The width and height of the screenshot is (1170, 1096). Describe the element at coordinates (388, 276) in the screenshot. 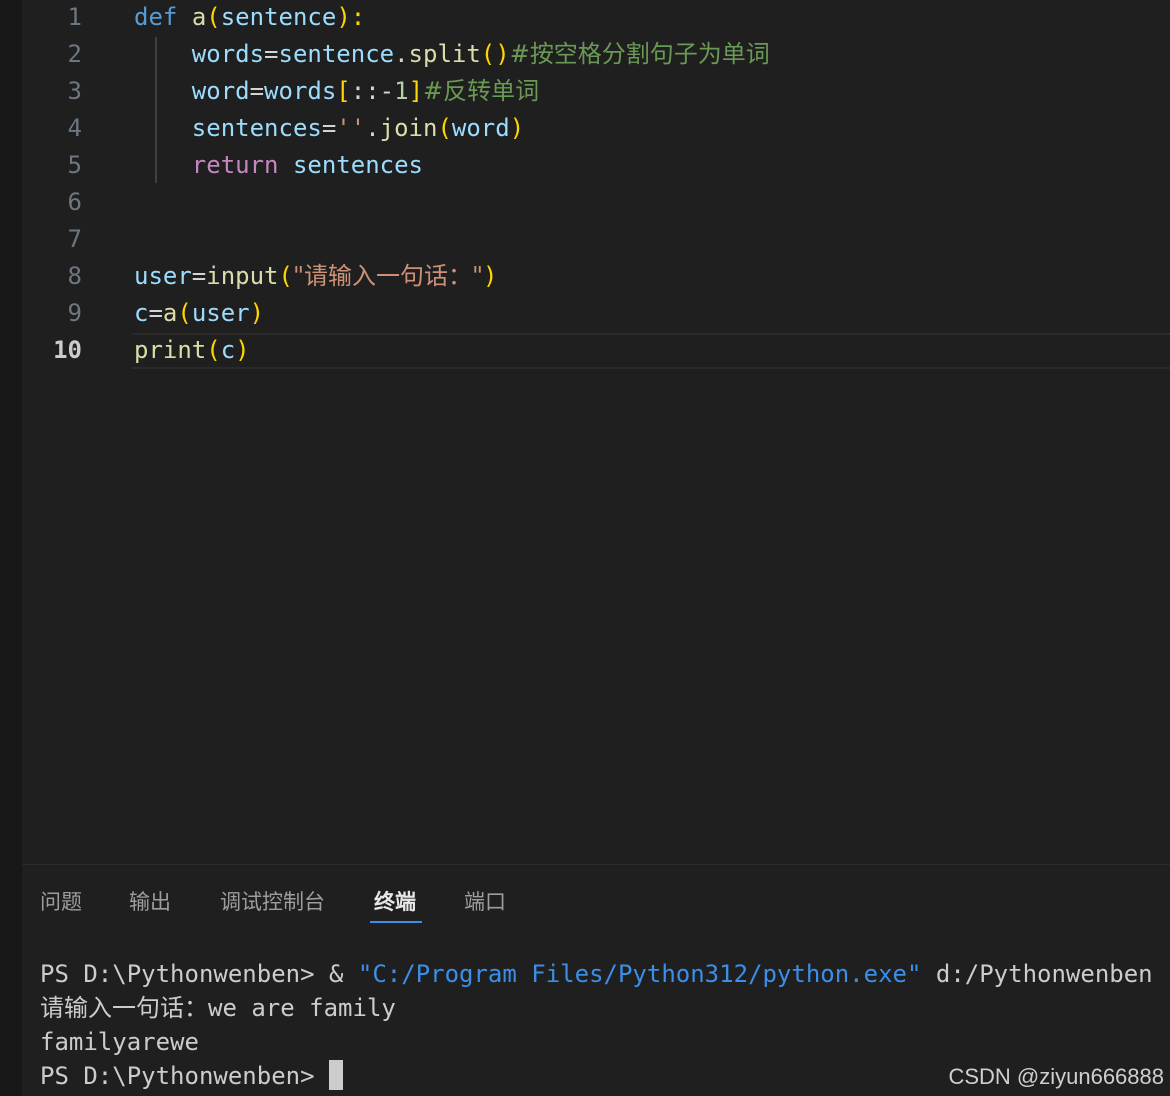

I see `code-token: "请输入一句话："` at that location.